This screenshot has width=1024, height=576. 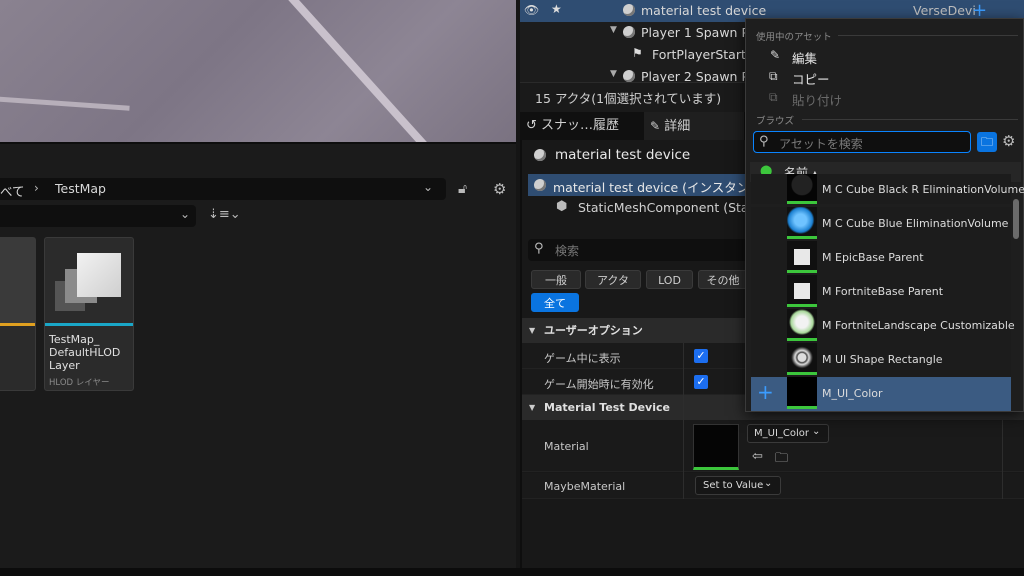 What do you see at coordinates (716, 447) in the screenshot?
I see `material-thumbnail` at bounding box center [716, 447].